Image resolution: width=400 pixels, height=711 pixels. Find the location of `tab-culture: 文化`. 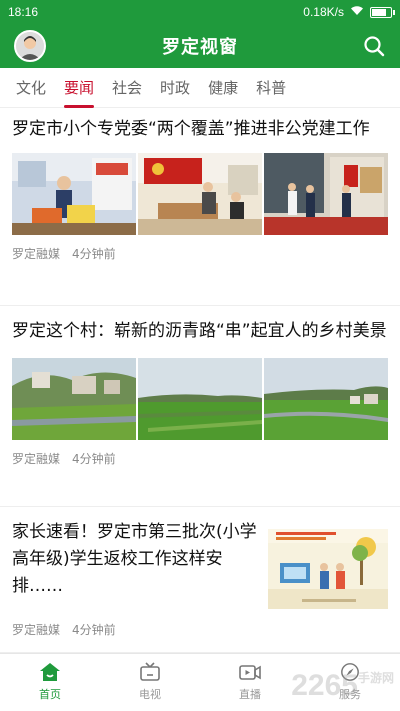

tab-culture: 文化 is located at coordinates (31, 88).